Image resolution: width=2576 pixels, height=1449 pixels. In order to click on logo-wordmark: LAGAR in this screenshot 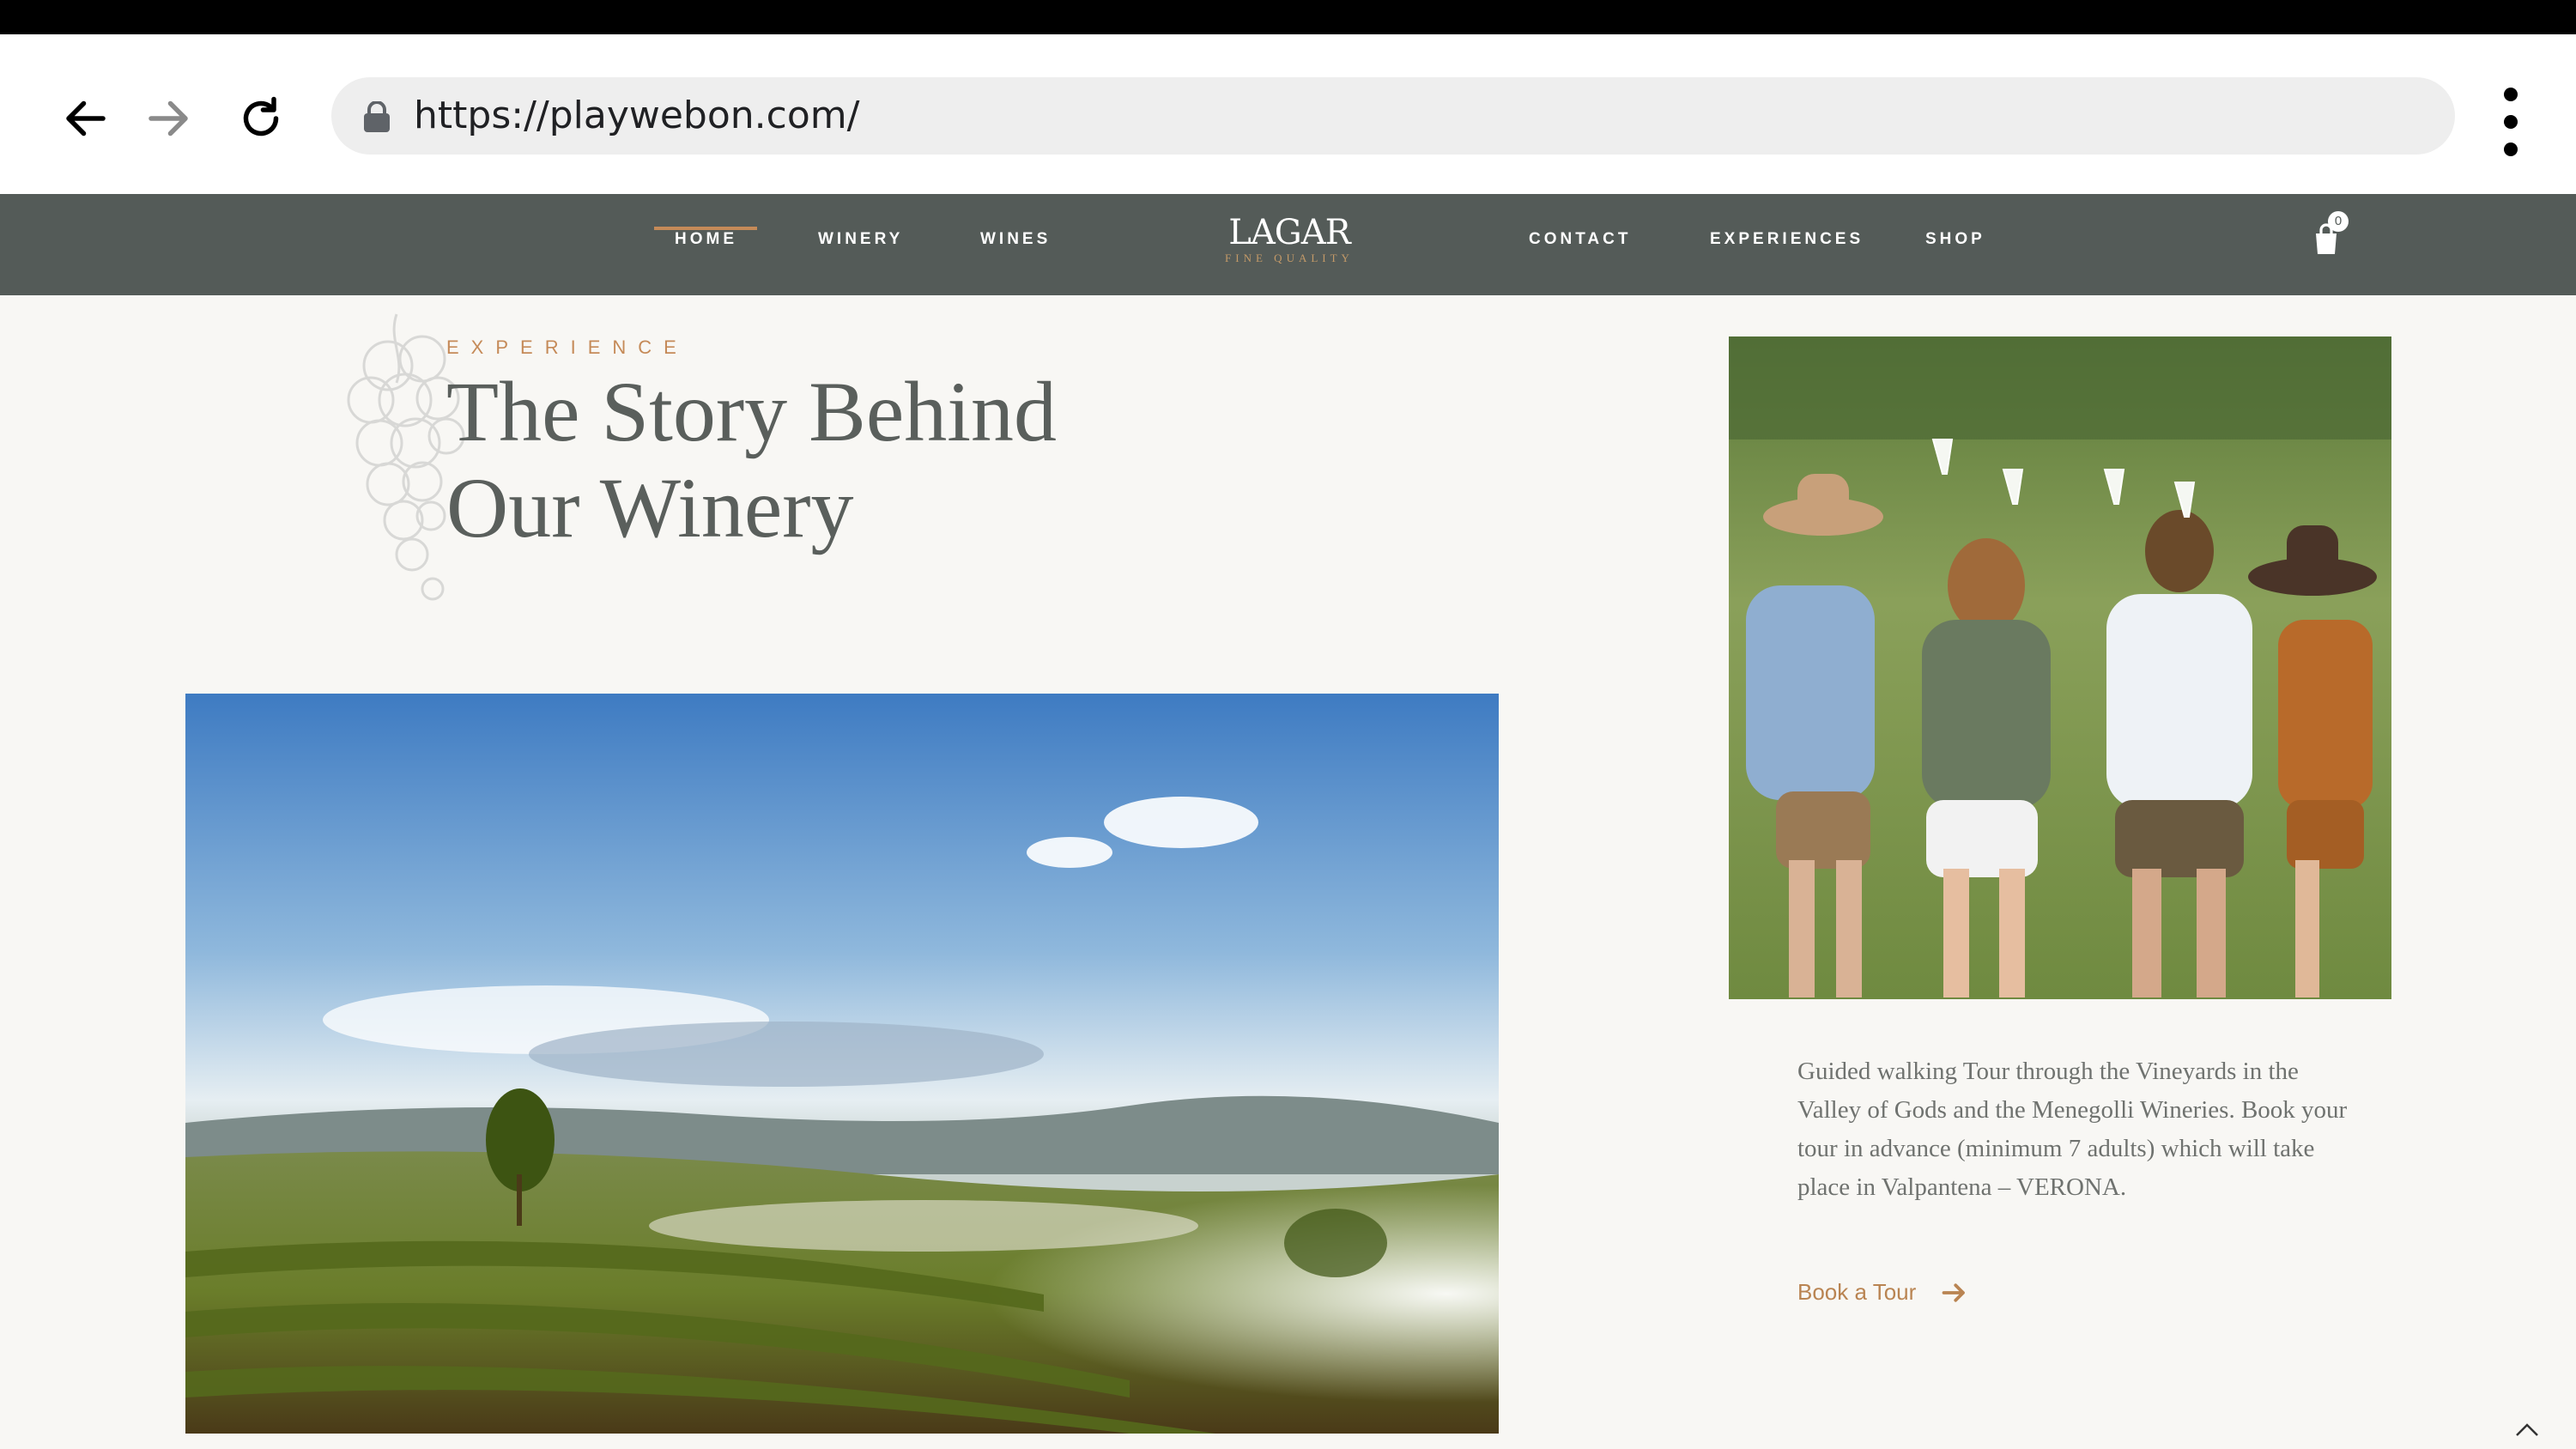, I will do `click(1289, 232)`.